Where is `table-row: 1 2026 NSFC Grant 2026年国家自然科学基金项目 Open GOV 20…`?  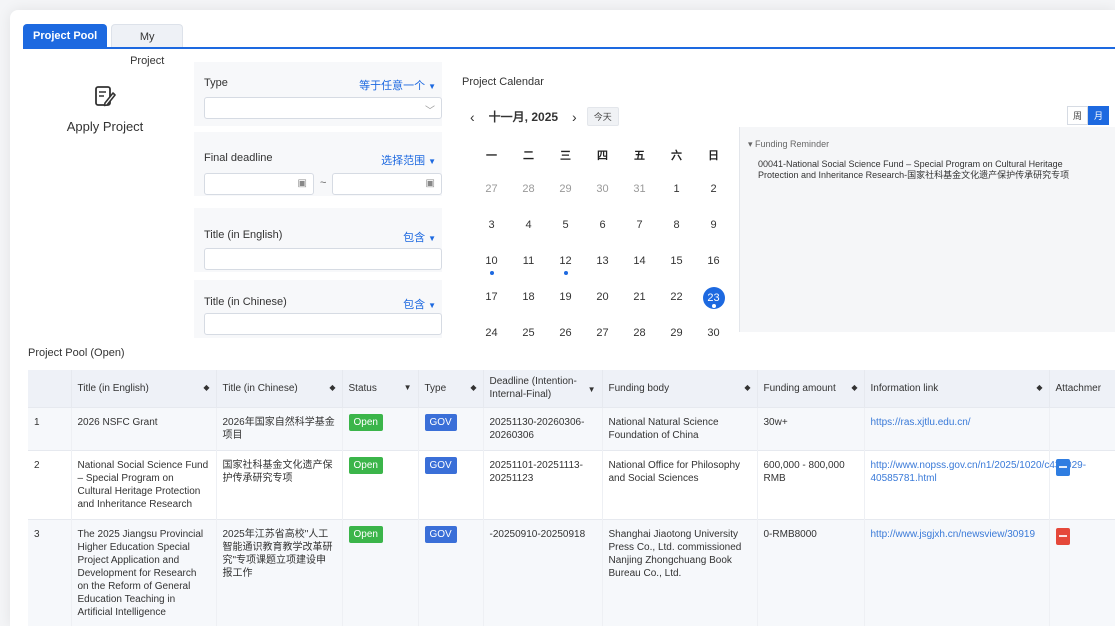
table-row: 1 2026 NSFC Grant 2026年国家自然科学基金项目 Open GOV 20… is located at coordinates (571, 428).